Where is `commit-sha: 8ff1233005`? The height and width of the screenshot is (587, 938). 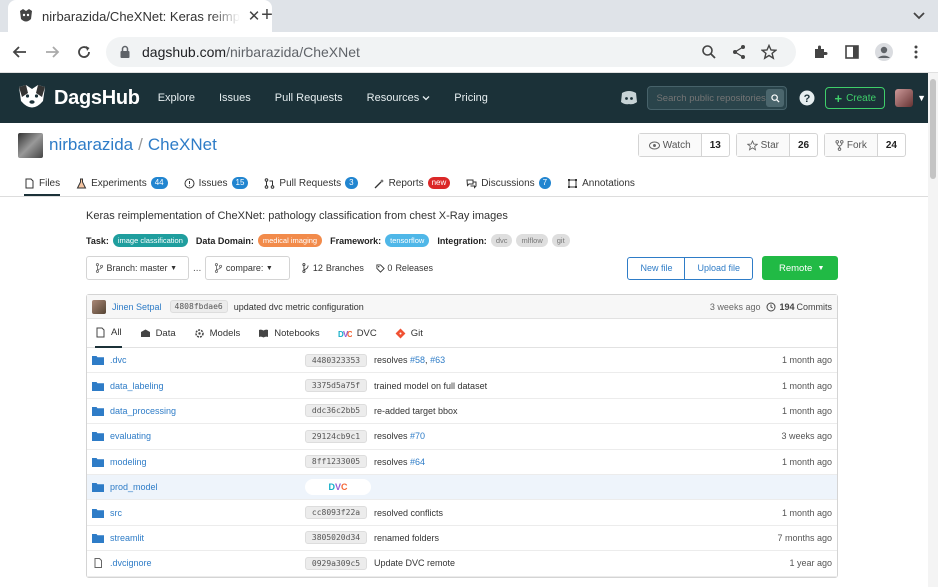
commit-sha: 8ff1233005 is located at coordinates (336, 462).